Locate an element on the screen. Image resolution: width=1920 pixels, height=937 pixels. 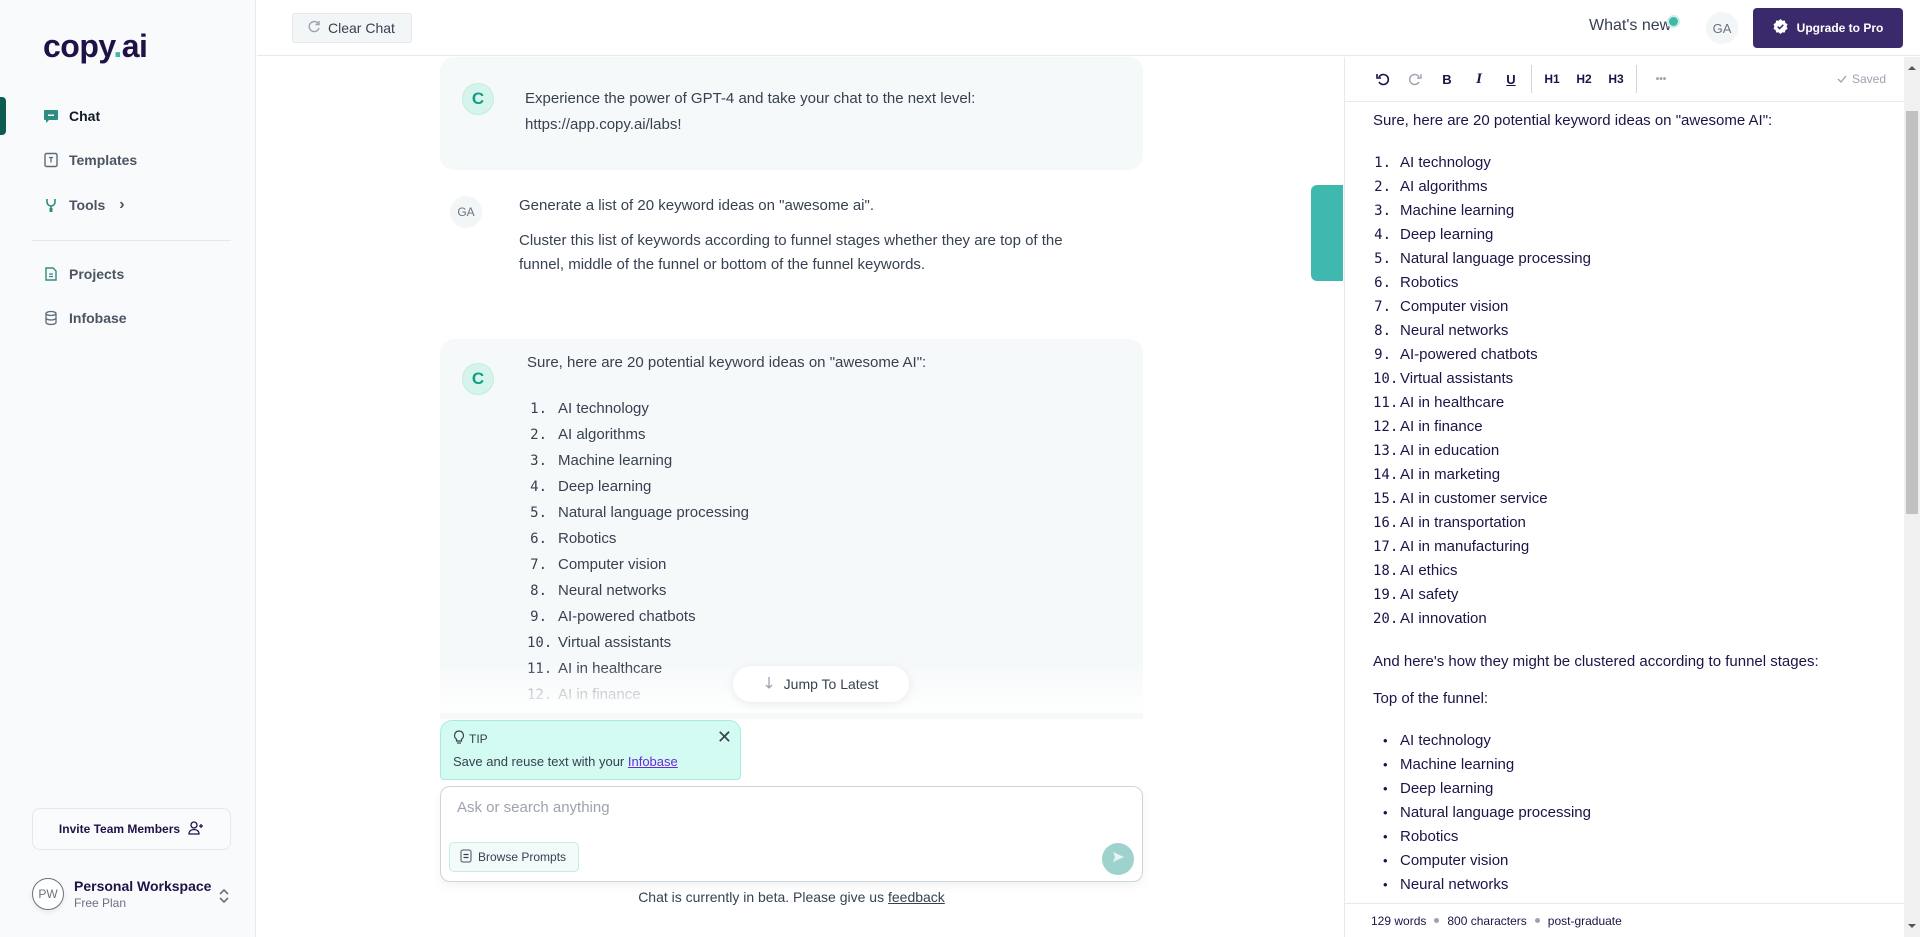
list-number: 9. is located at coordinates (1382, 355).